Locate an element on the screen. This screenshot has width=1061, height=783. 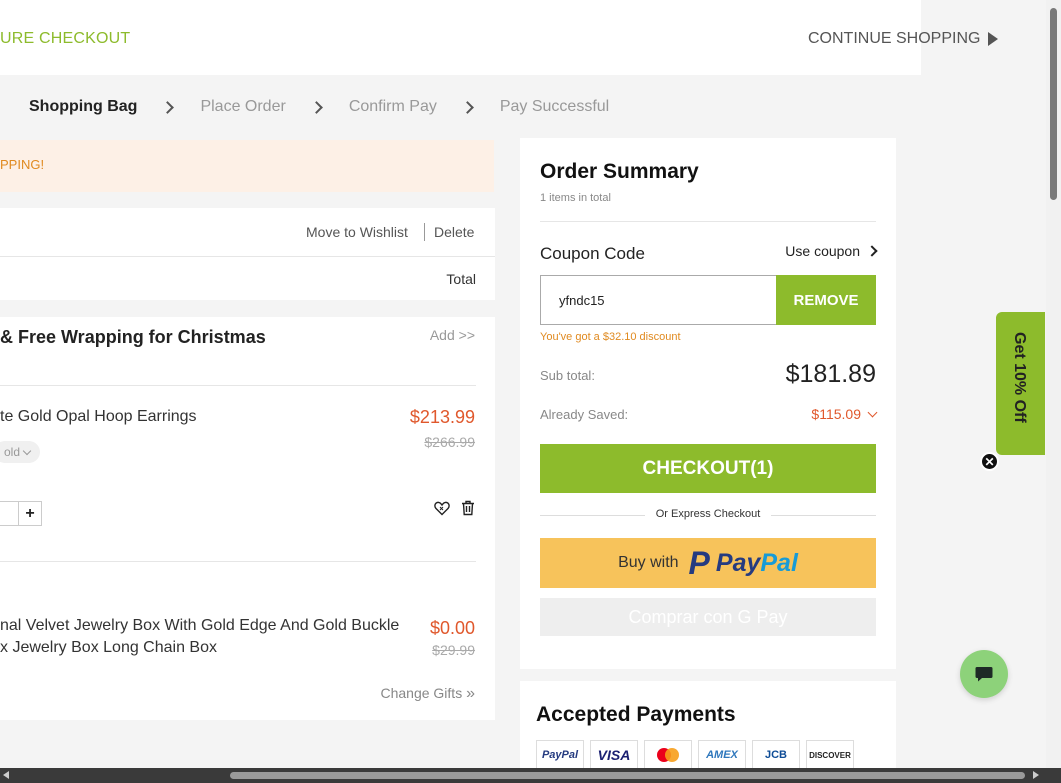
google-pay-button: Comprar con G Pay is located at coordinates (708, 617).